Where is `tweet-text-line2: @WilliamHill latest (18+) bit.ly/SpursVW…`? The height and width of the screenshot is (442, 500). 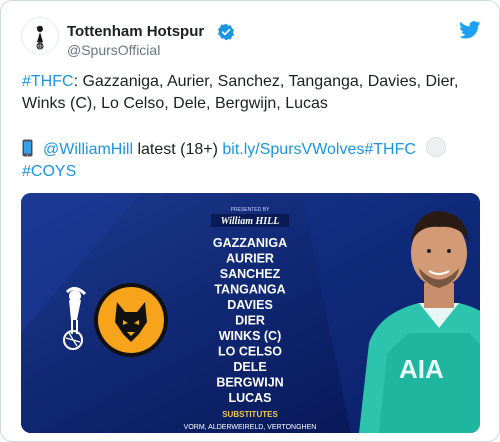
tweet-text-line2: @WilliamHill latest (18+) bit.ly/SpursVW… is located at coordinates (252, 160).